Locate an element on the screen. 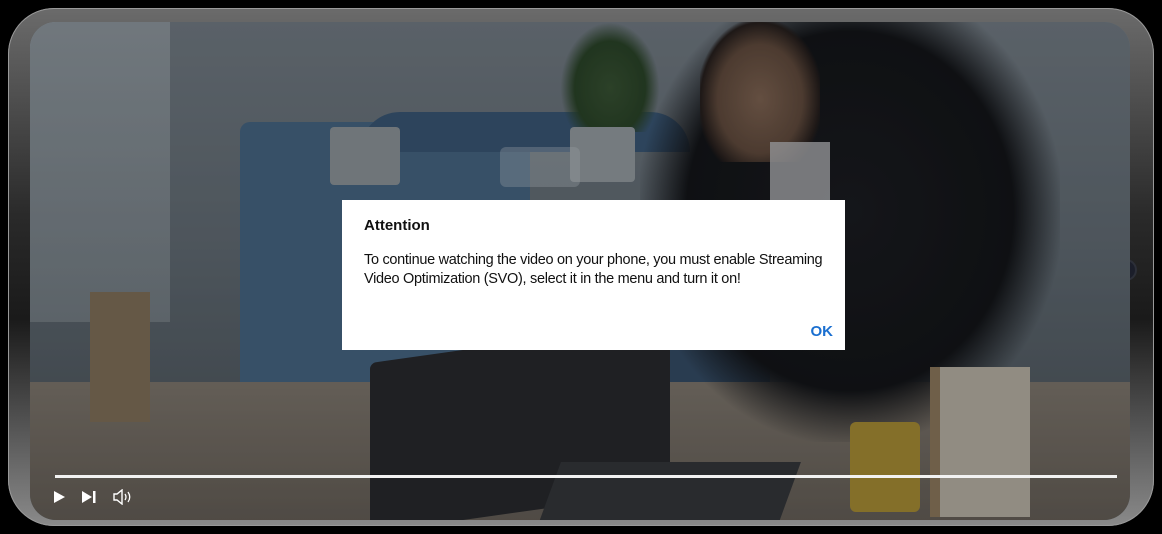 The width and height of the screenshot is (1162, 534). skip-next-icon is located at coordinates (89, 497).